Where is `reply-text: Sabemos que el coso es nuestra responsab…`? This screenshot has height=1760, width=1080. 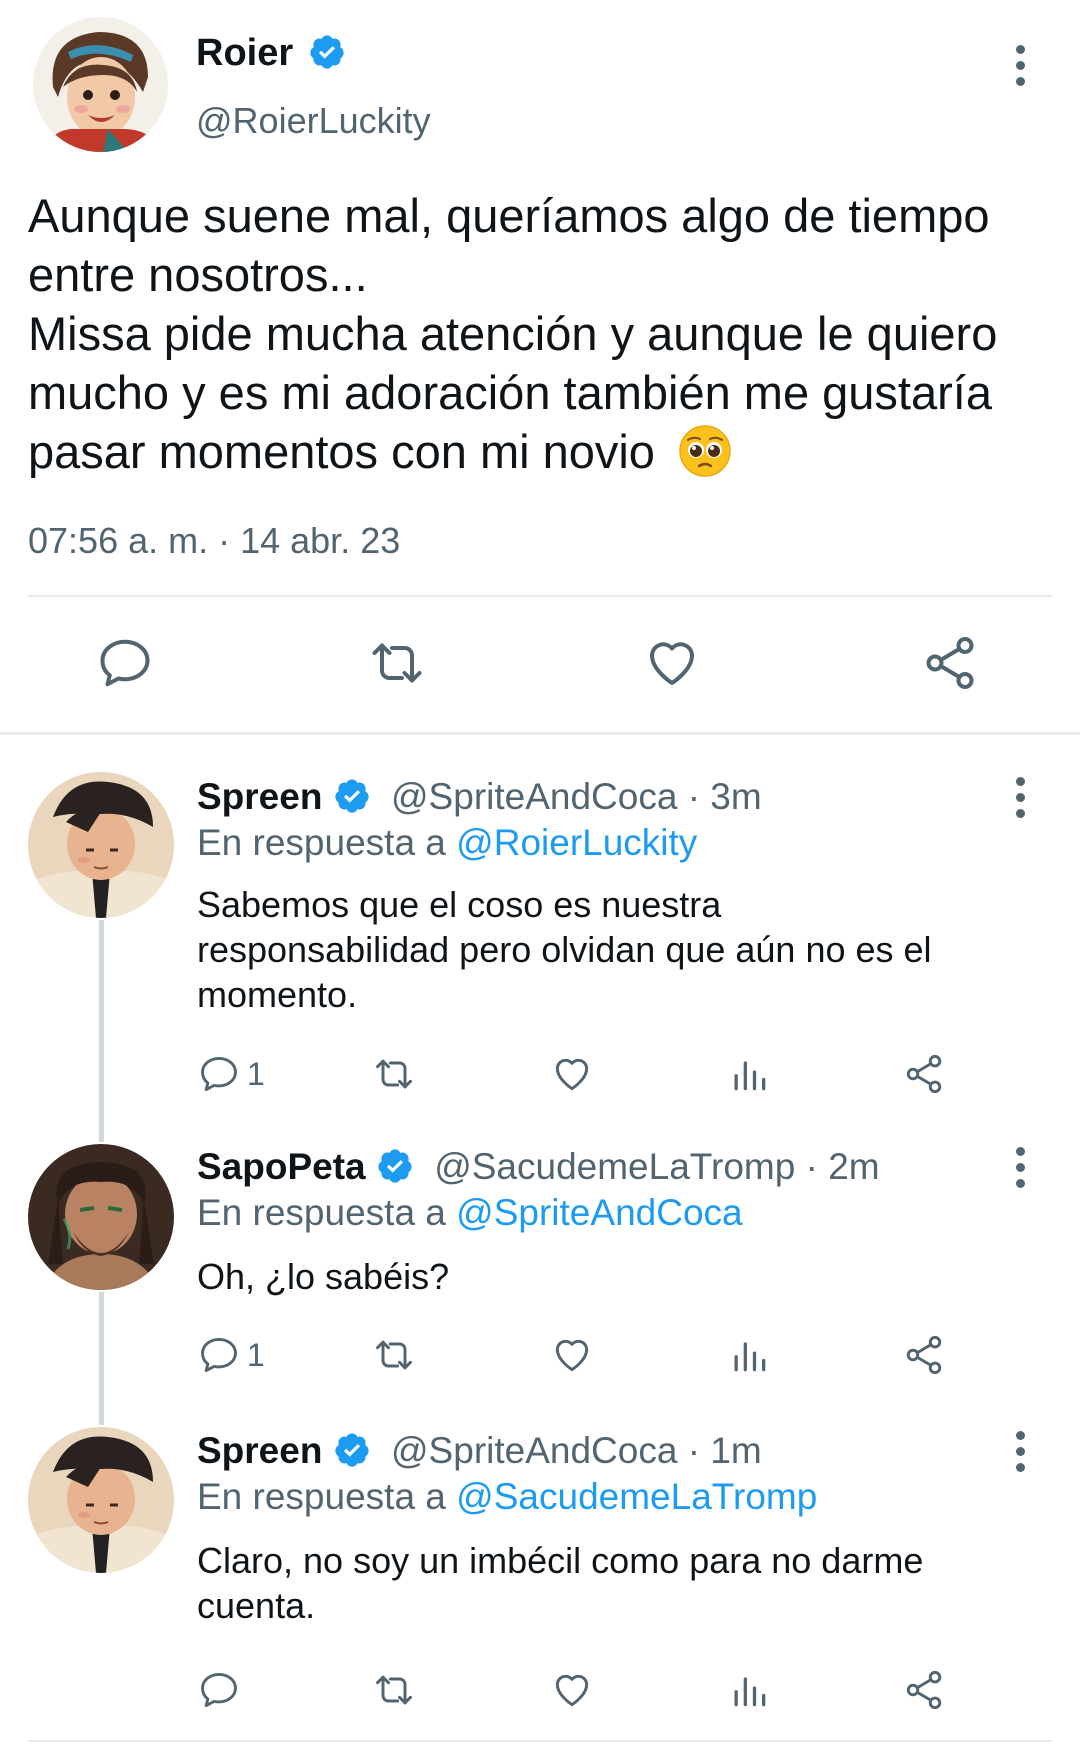
reply-text: Sabemos que el coso es nuestra responsab… is located at coordinates (612, 949).